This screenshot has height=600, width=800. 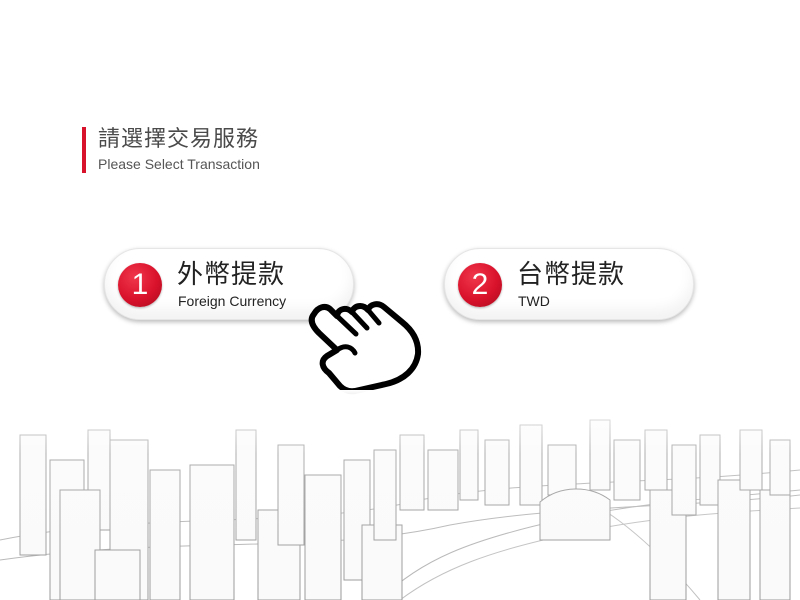 I want to click on option-label-zh: 外幣提款, so click(x=231, y=275).